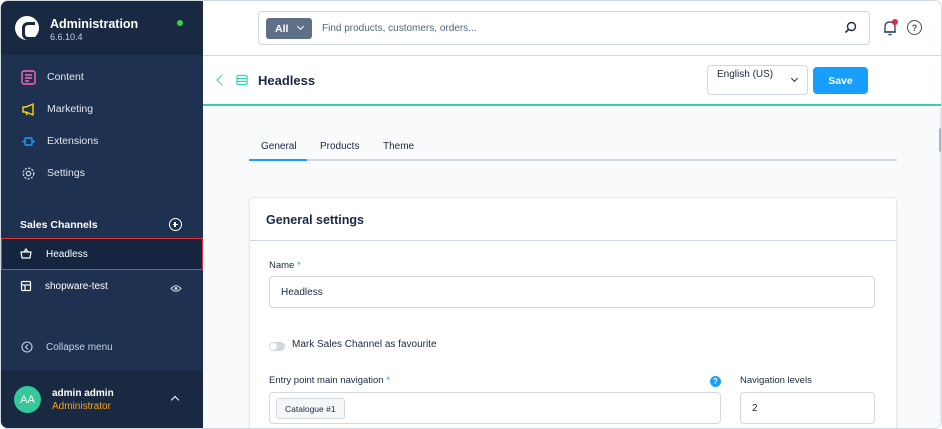  I want to click on app-version: 6.6.10.4, so click(66, 37).